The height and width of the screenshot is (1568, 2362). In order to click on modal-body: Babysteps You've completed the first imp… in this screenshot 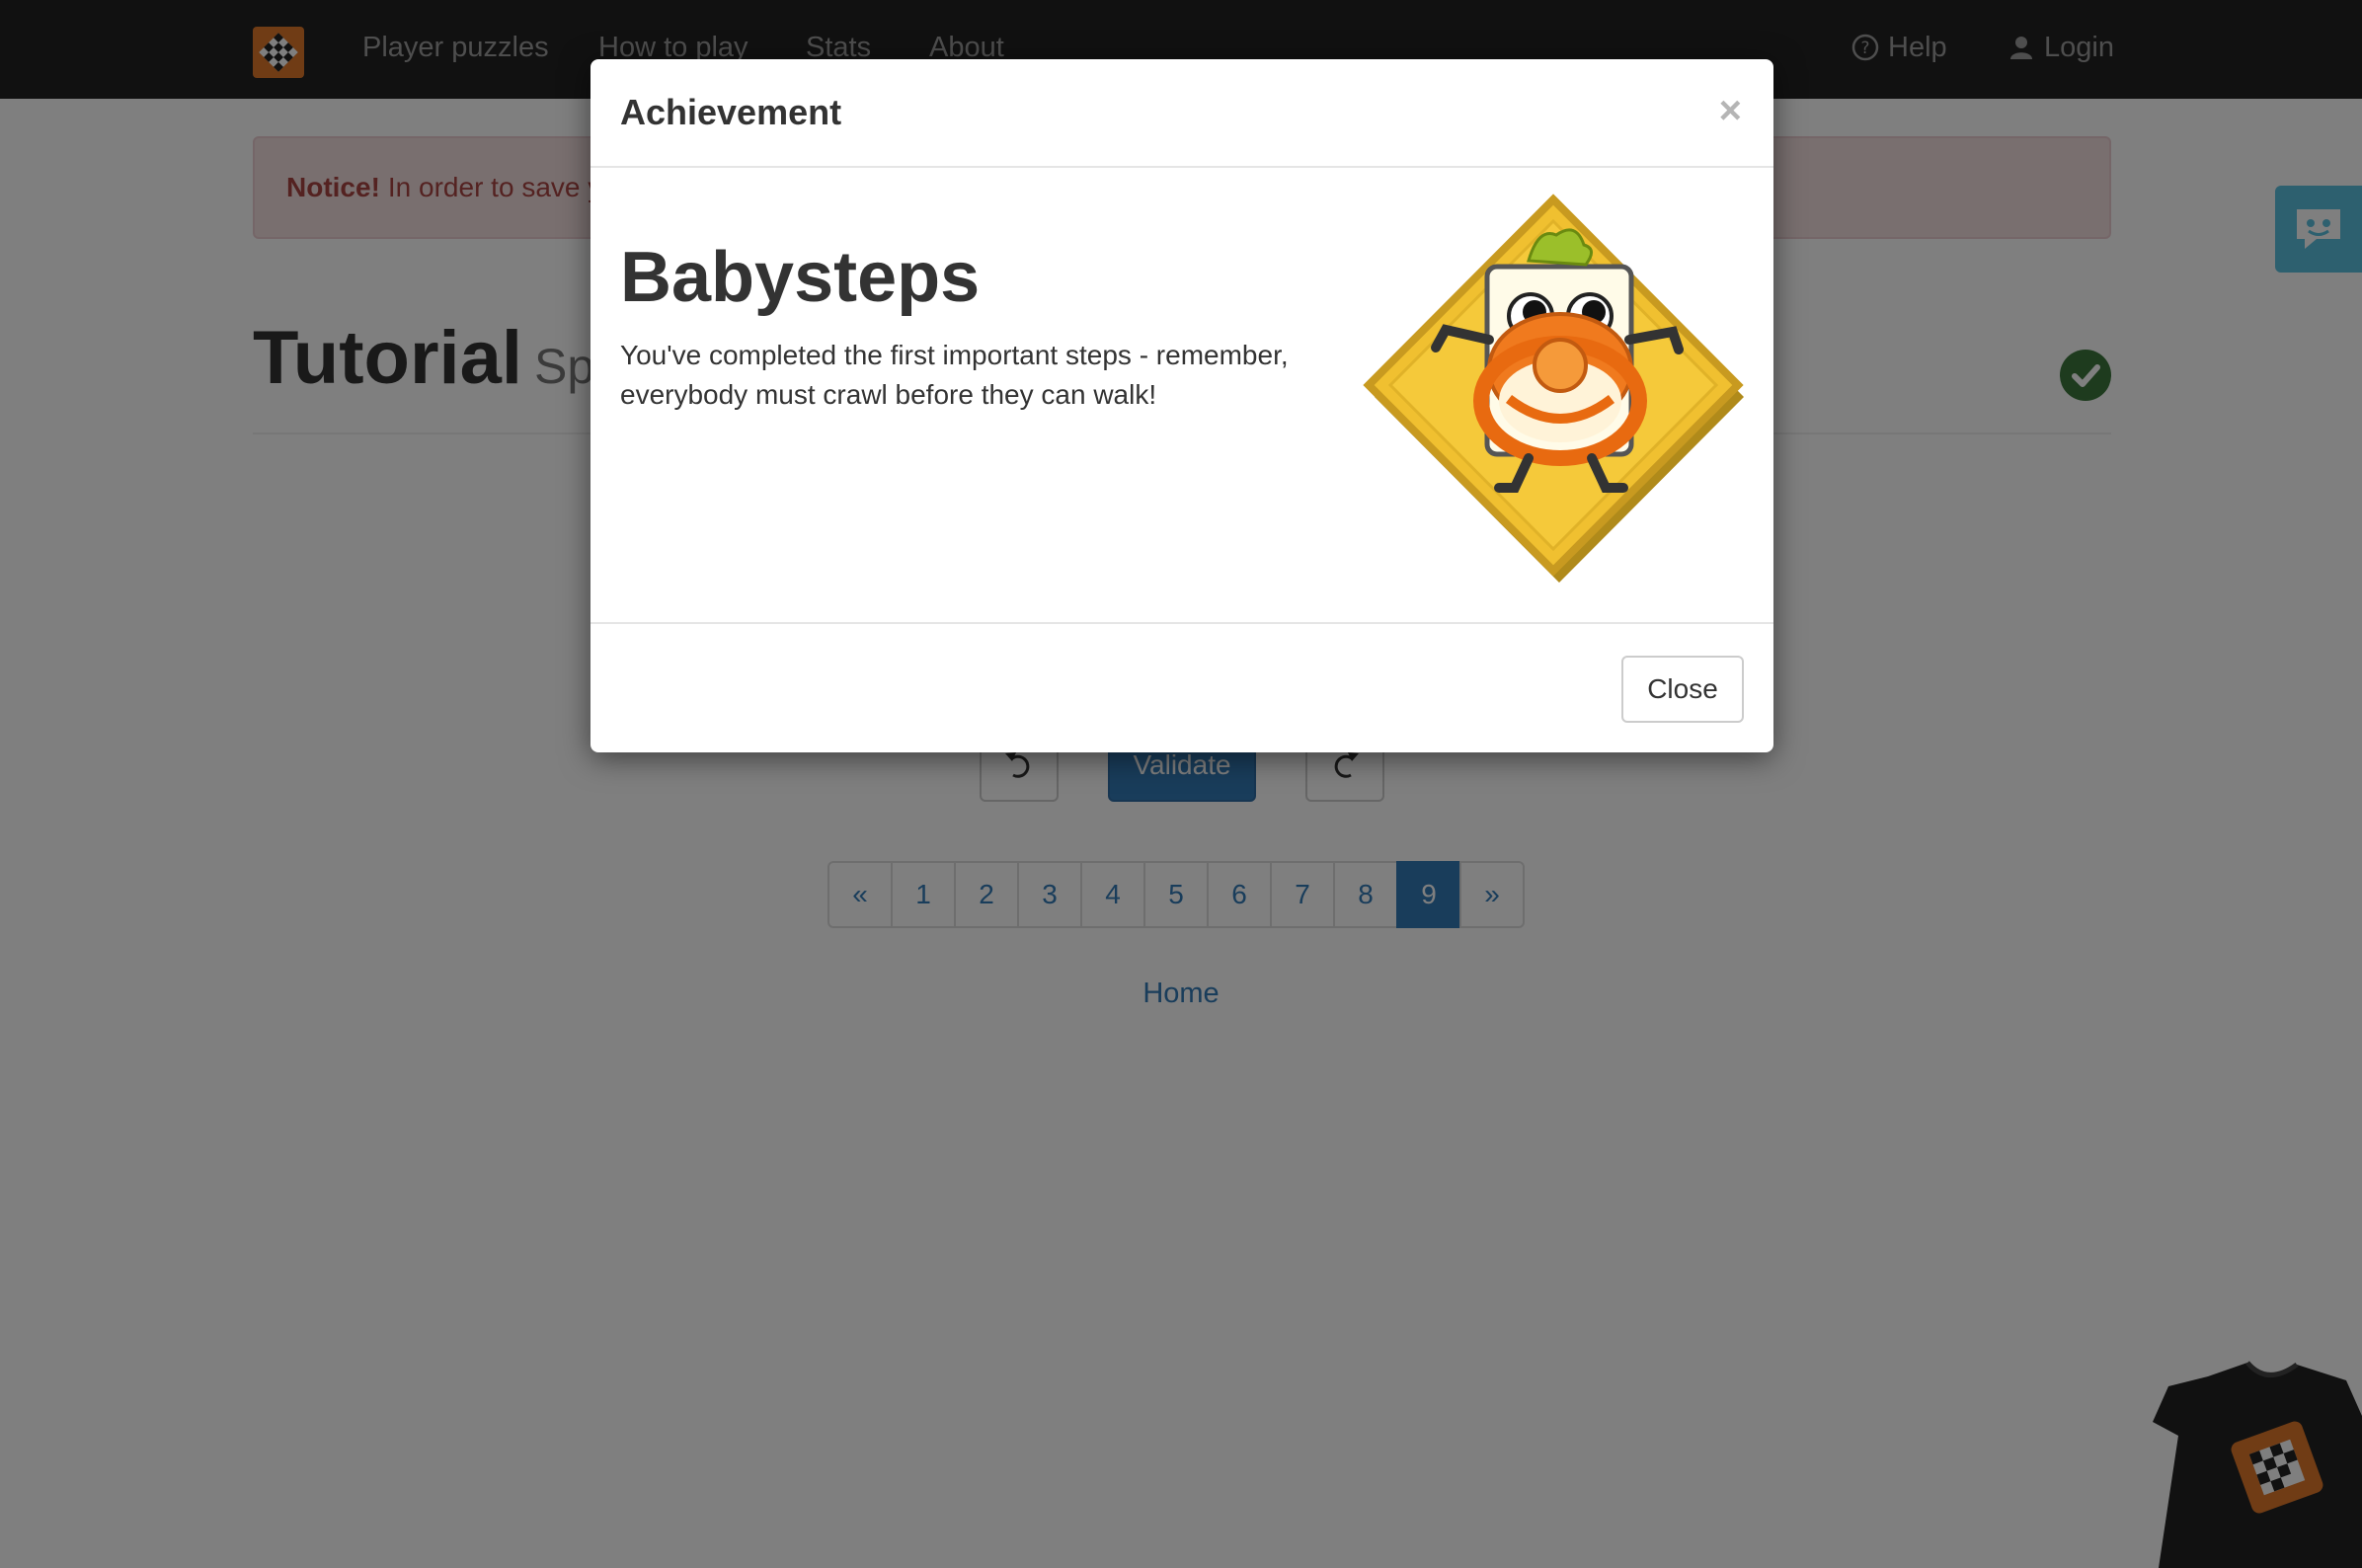, I will do `click(1181, 395)`.